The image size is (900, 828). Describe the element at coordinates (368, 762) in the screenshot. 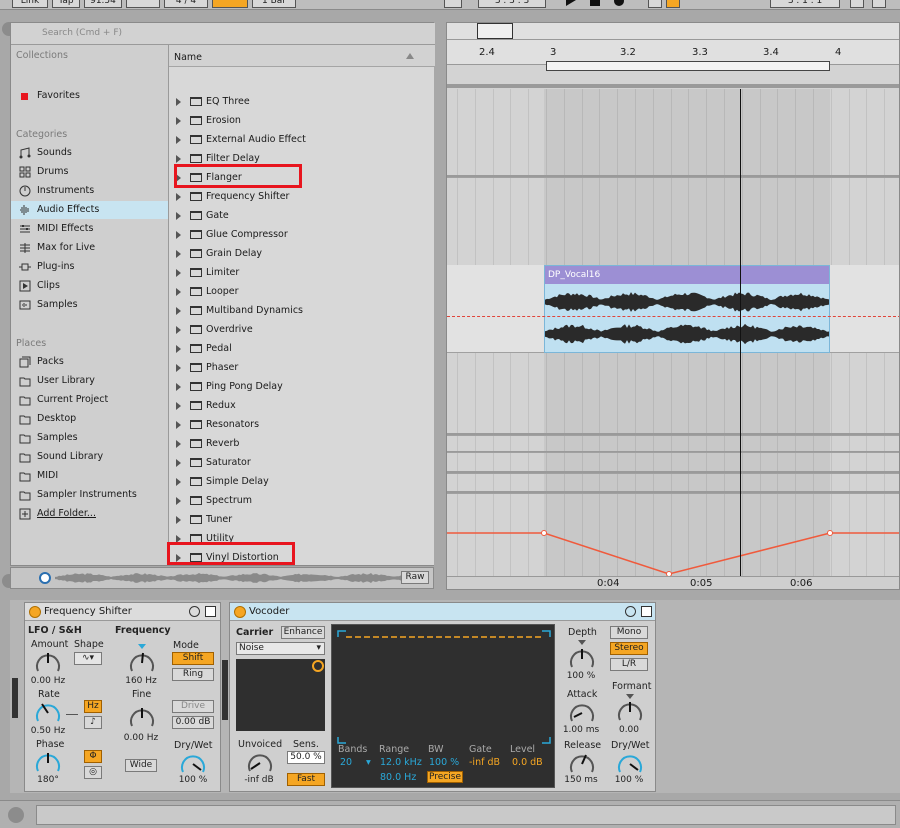

I see `bands-chevron-down-icon: ▾` at that location.